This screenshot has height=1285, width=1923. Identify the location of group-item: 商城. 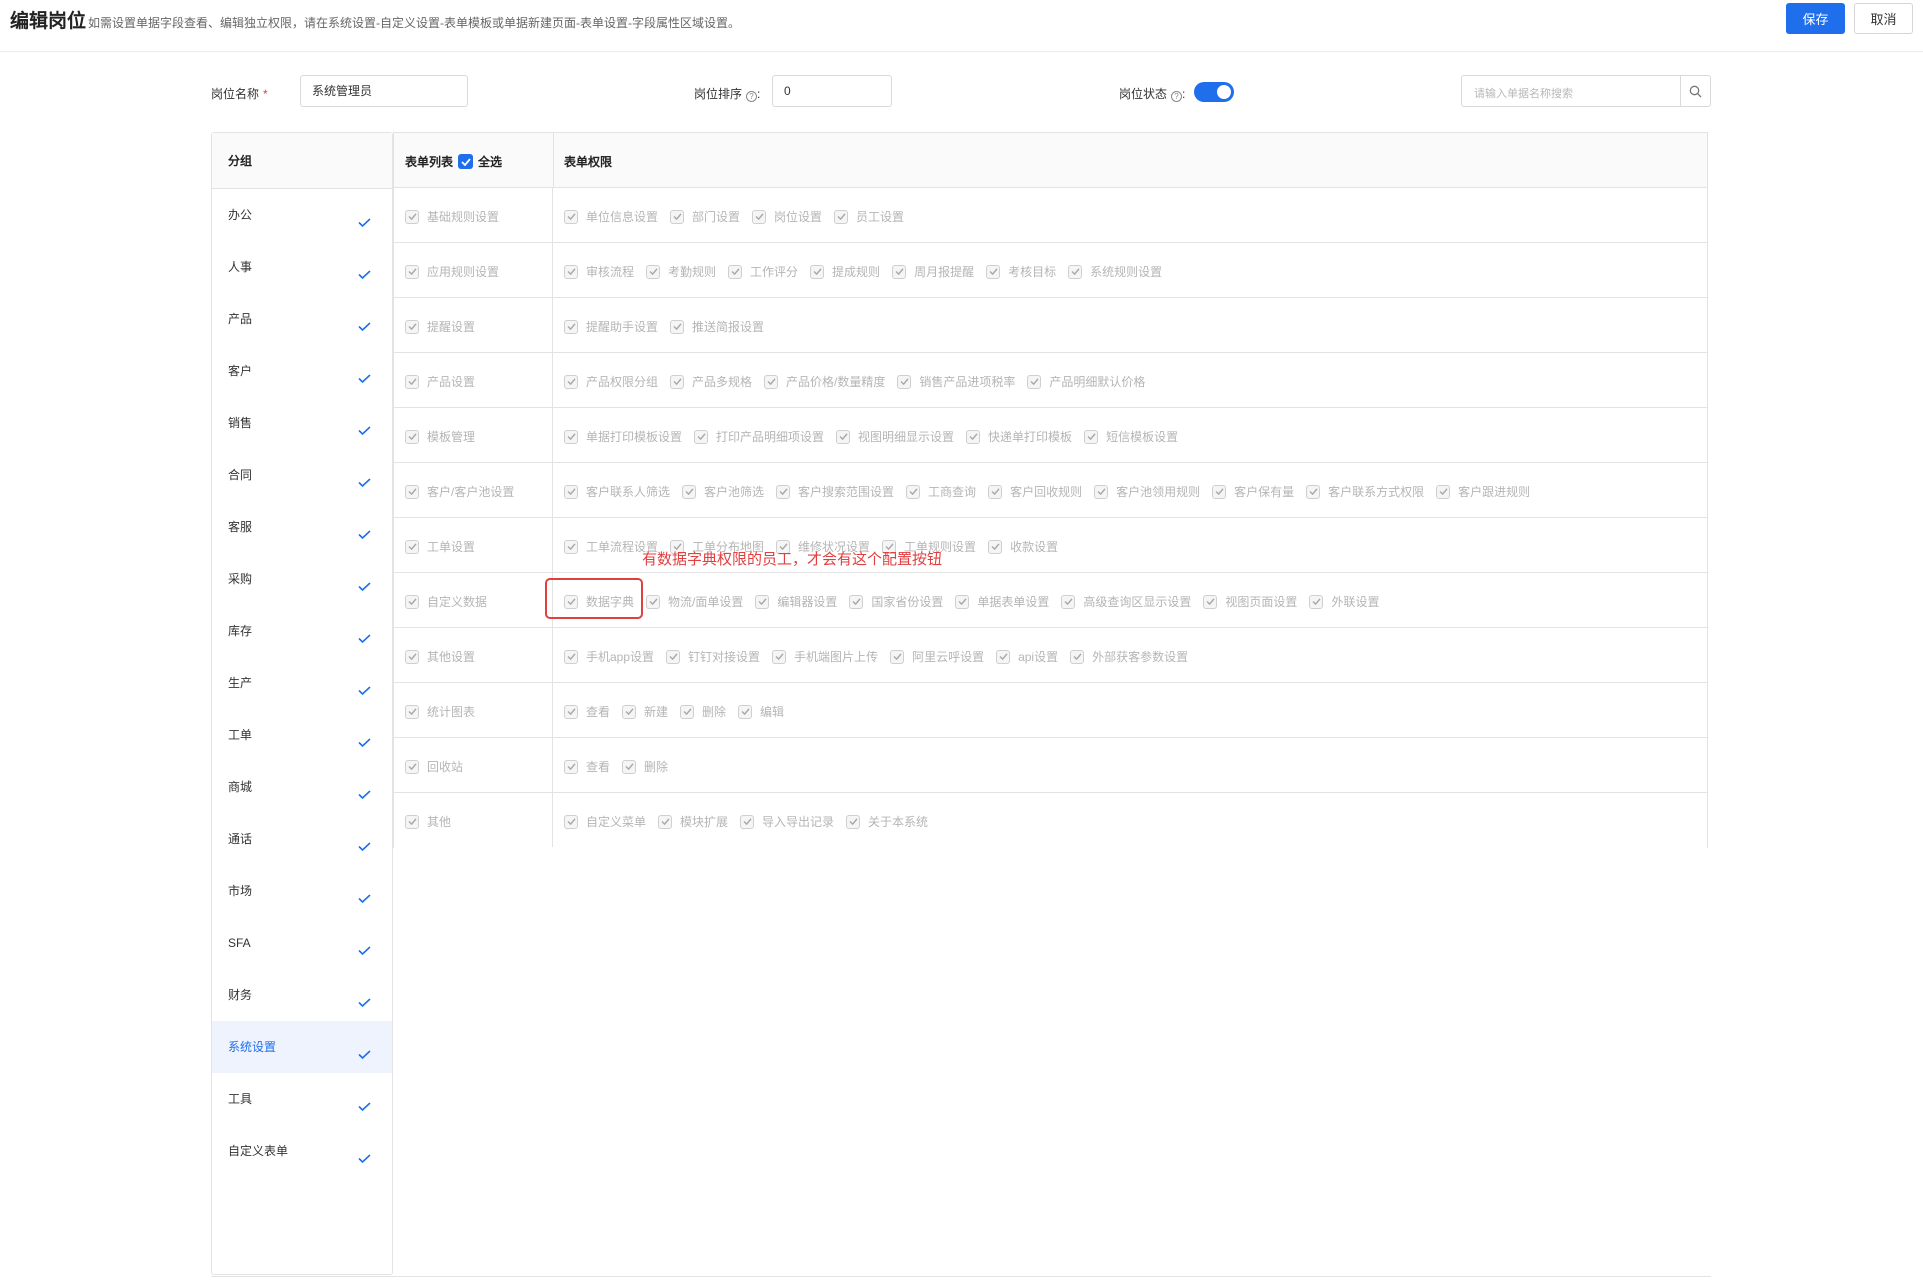
(302, 787).